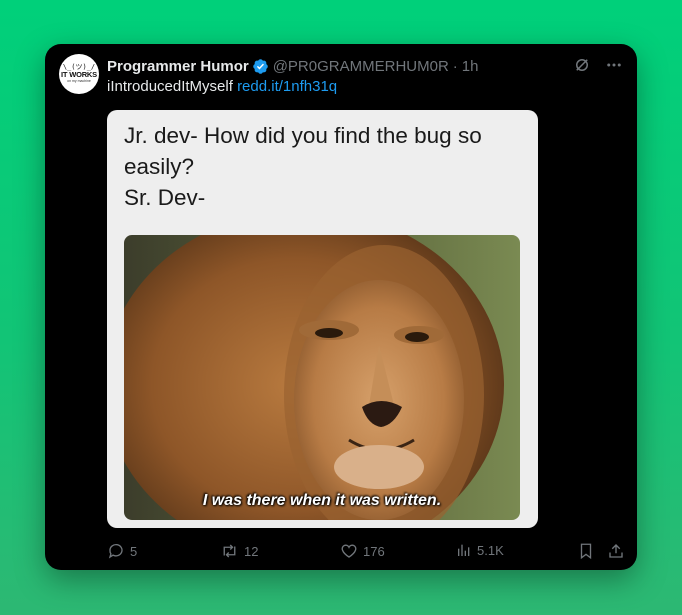  I want to click on reply-count: 5, so click(134, 551).